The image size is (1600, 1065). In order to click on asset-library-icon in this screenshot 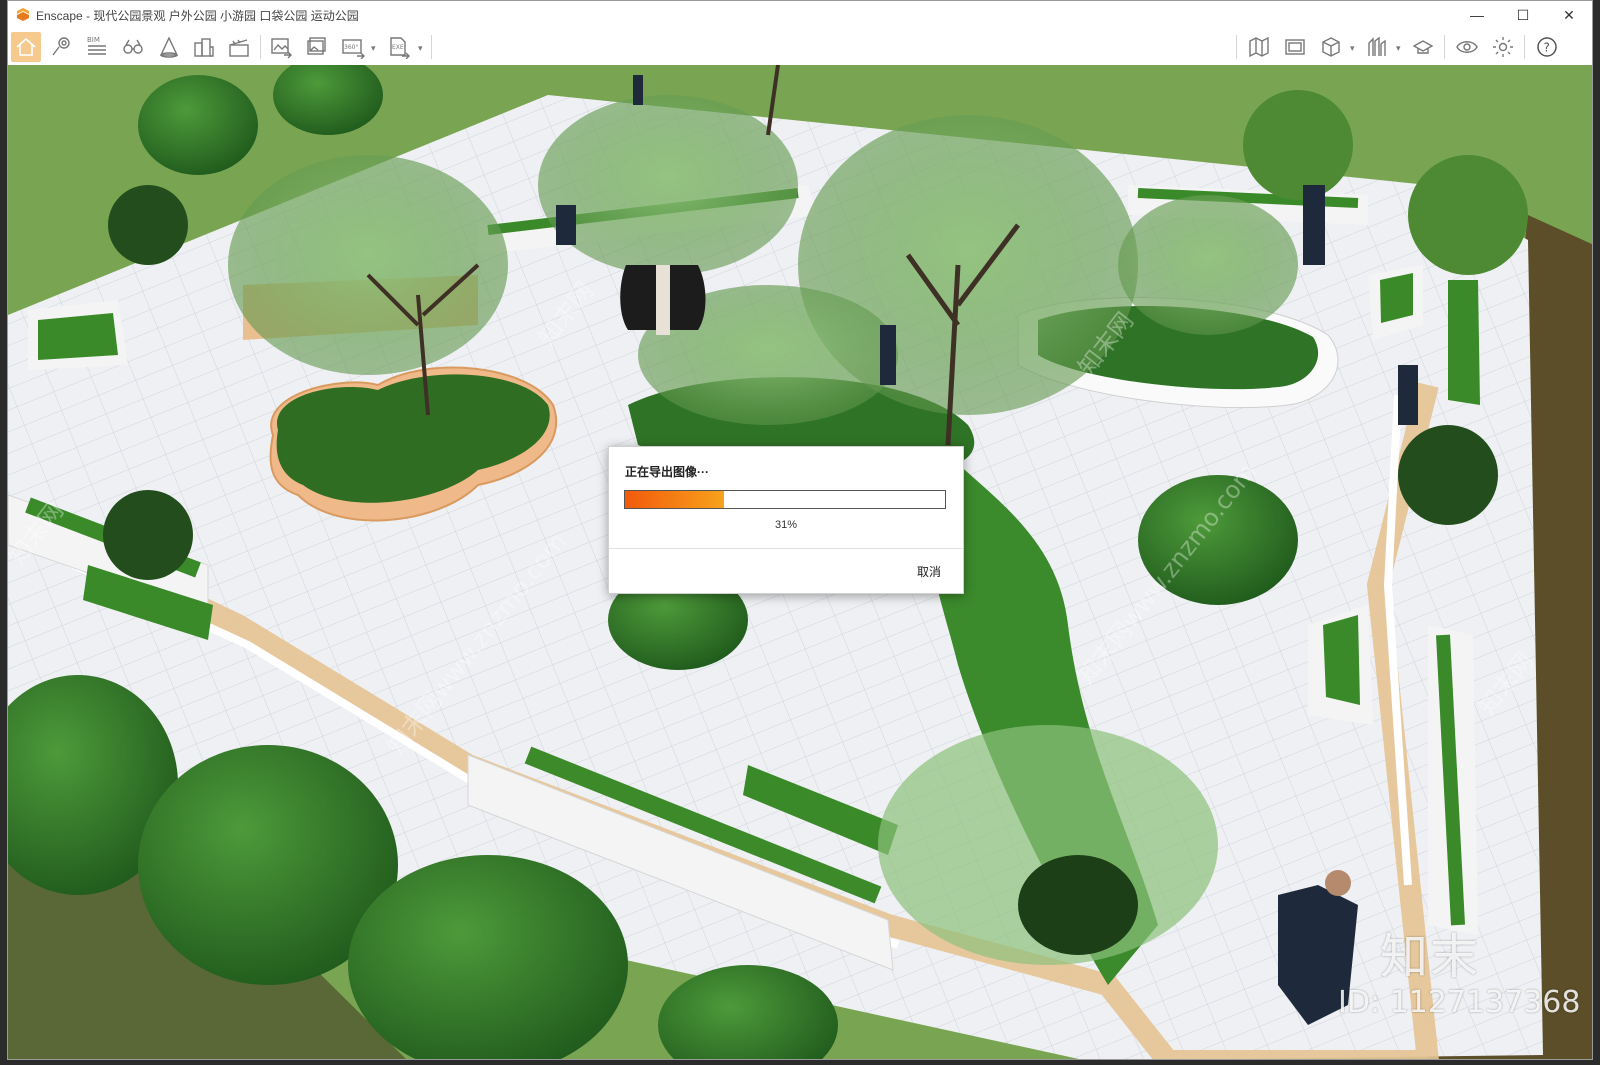, I will do `click(1377, 46)`.